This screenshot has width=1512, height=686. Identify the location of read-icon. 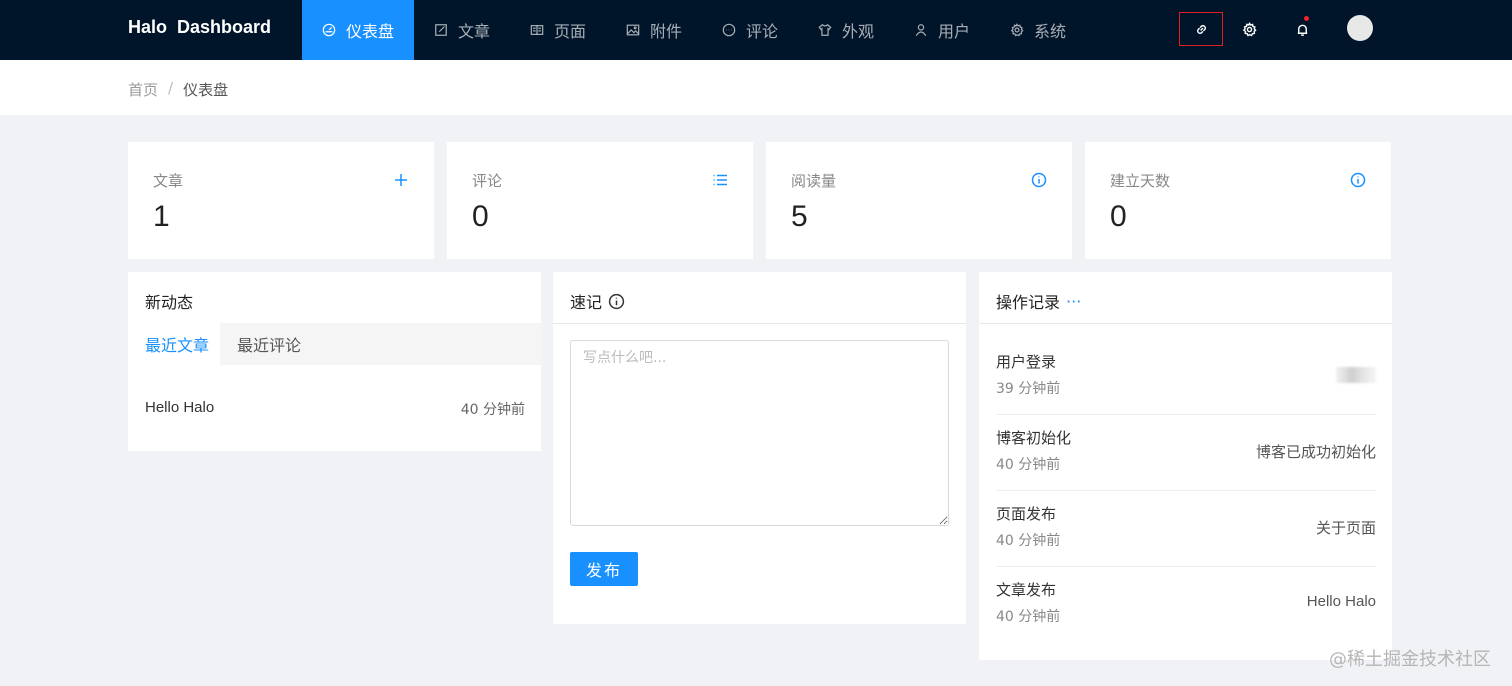
(537, 30).